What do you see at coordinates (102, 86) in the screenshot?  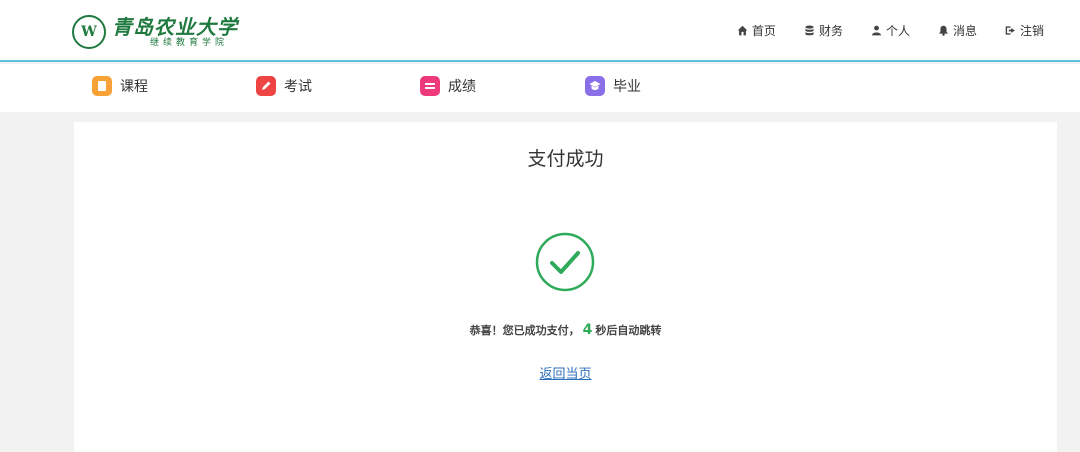 I see `course-icon` at bounding box center [102, 86].